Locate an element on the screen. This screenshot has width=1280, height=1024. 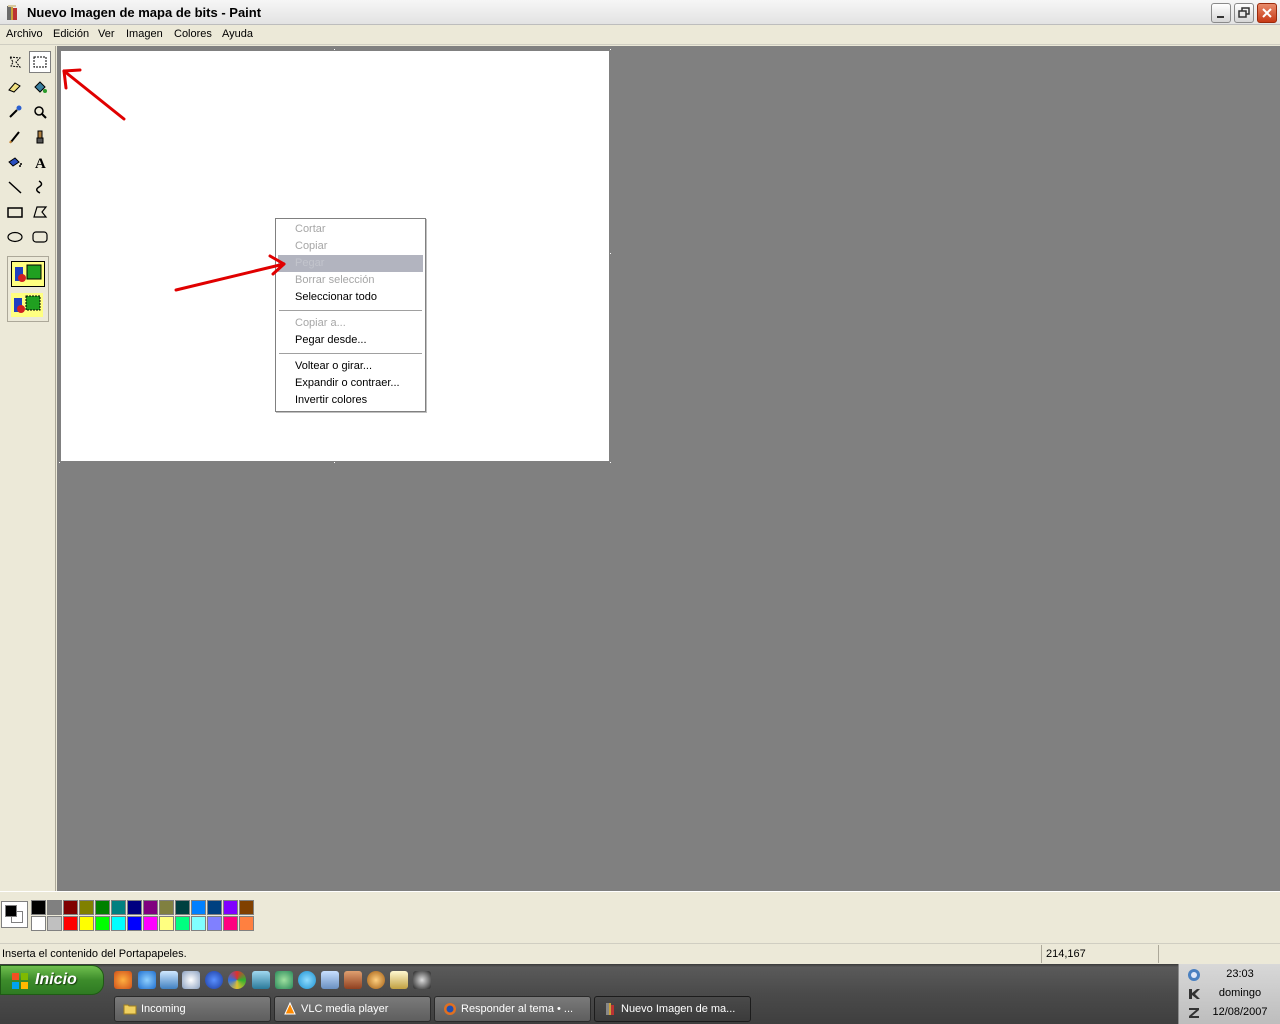
menu-colores: Colores is located at coordinates (193, 34).